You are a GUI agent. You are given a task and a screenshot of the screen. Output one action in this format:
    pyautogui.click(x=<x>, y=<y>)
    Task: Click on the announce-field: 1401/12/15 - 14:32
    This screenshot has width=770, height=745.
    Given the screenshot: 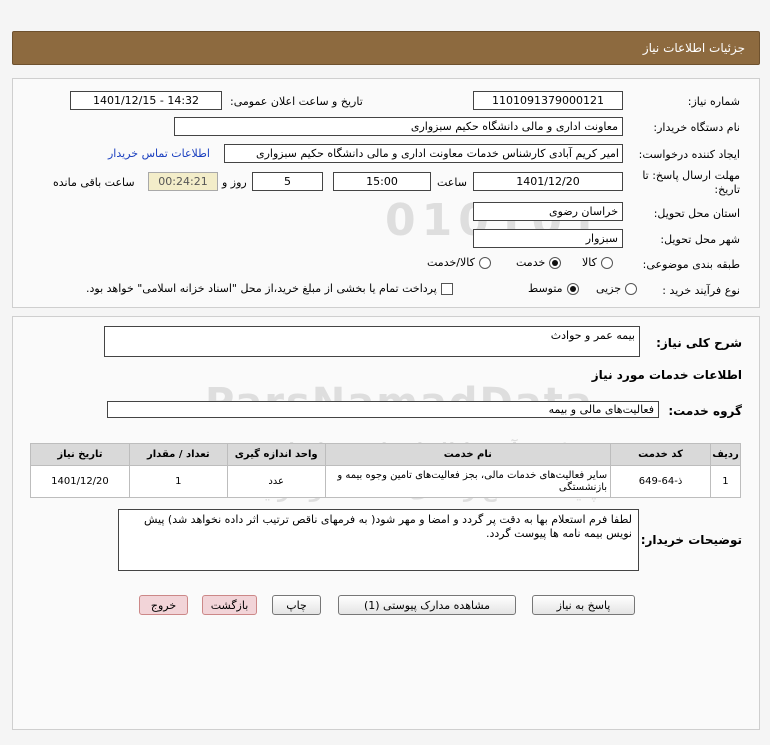 What is the action you would take?
    pyautogui.click(x=146, y=100)
    